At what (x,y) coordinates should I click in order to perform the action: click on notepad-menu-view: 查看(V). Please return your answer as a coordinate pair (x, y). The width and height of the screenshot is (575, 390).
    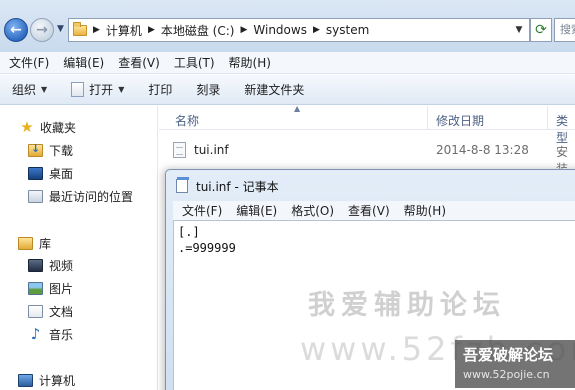
    Looking at the image, I should click on (369, 210).